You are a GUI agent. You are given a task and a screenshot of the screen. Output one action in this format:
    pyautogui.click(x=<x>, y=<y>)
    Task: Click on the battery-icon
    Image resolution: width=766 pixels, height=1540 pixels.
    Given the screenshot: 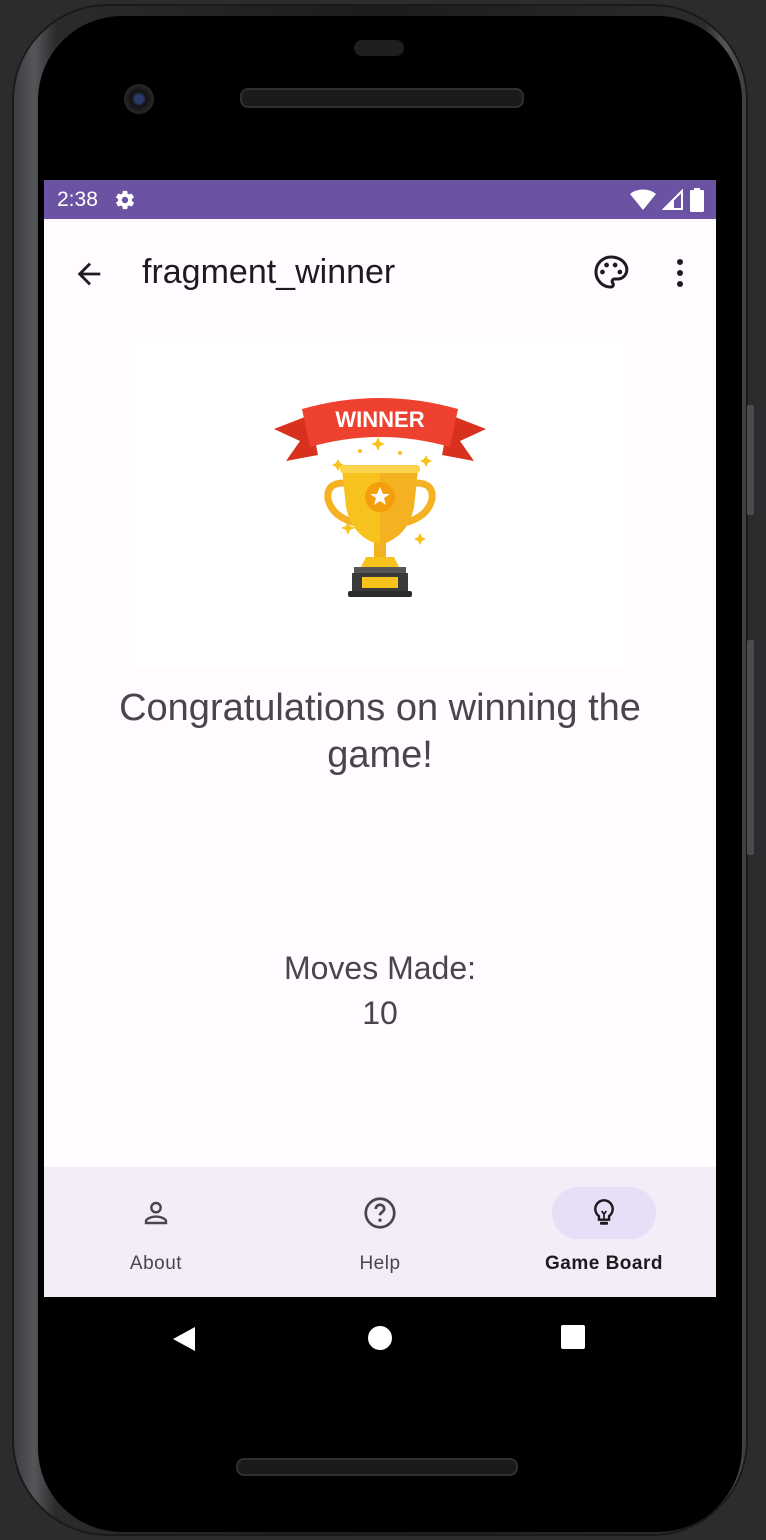 What is the action you would take?
    pyautogui.click(x=697, y=200)
    